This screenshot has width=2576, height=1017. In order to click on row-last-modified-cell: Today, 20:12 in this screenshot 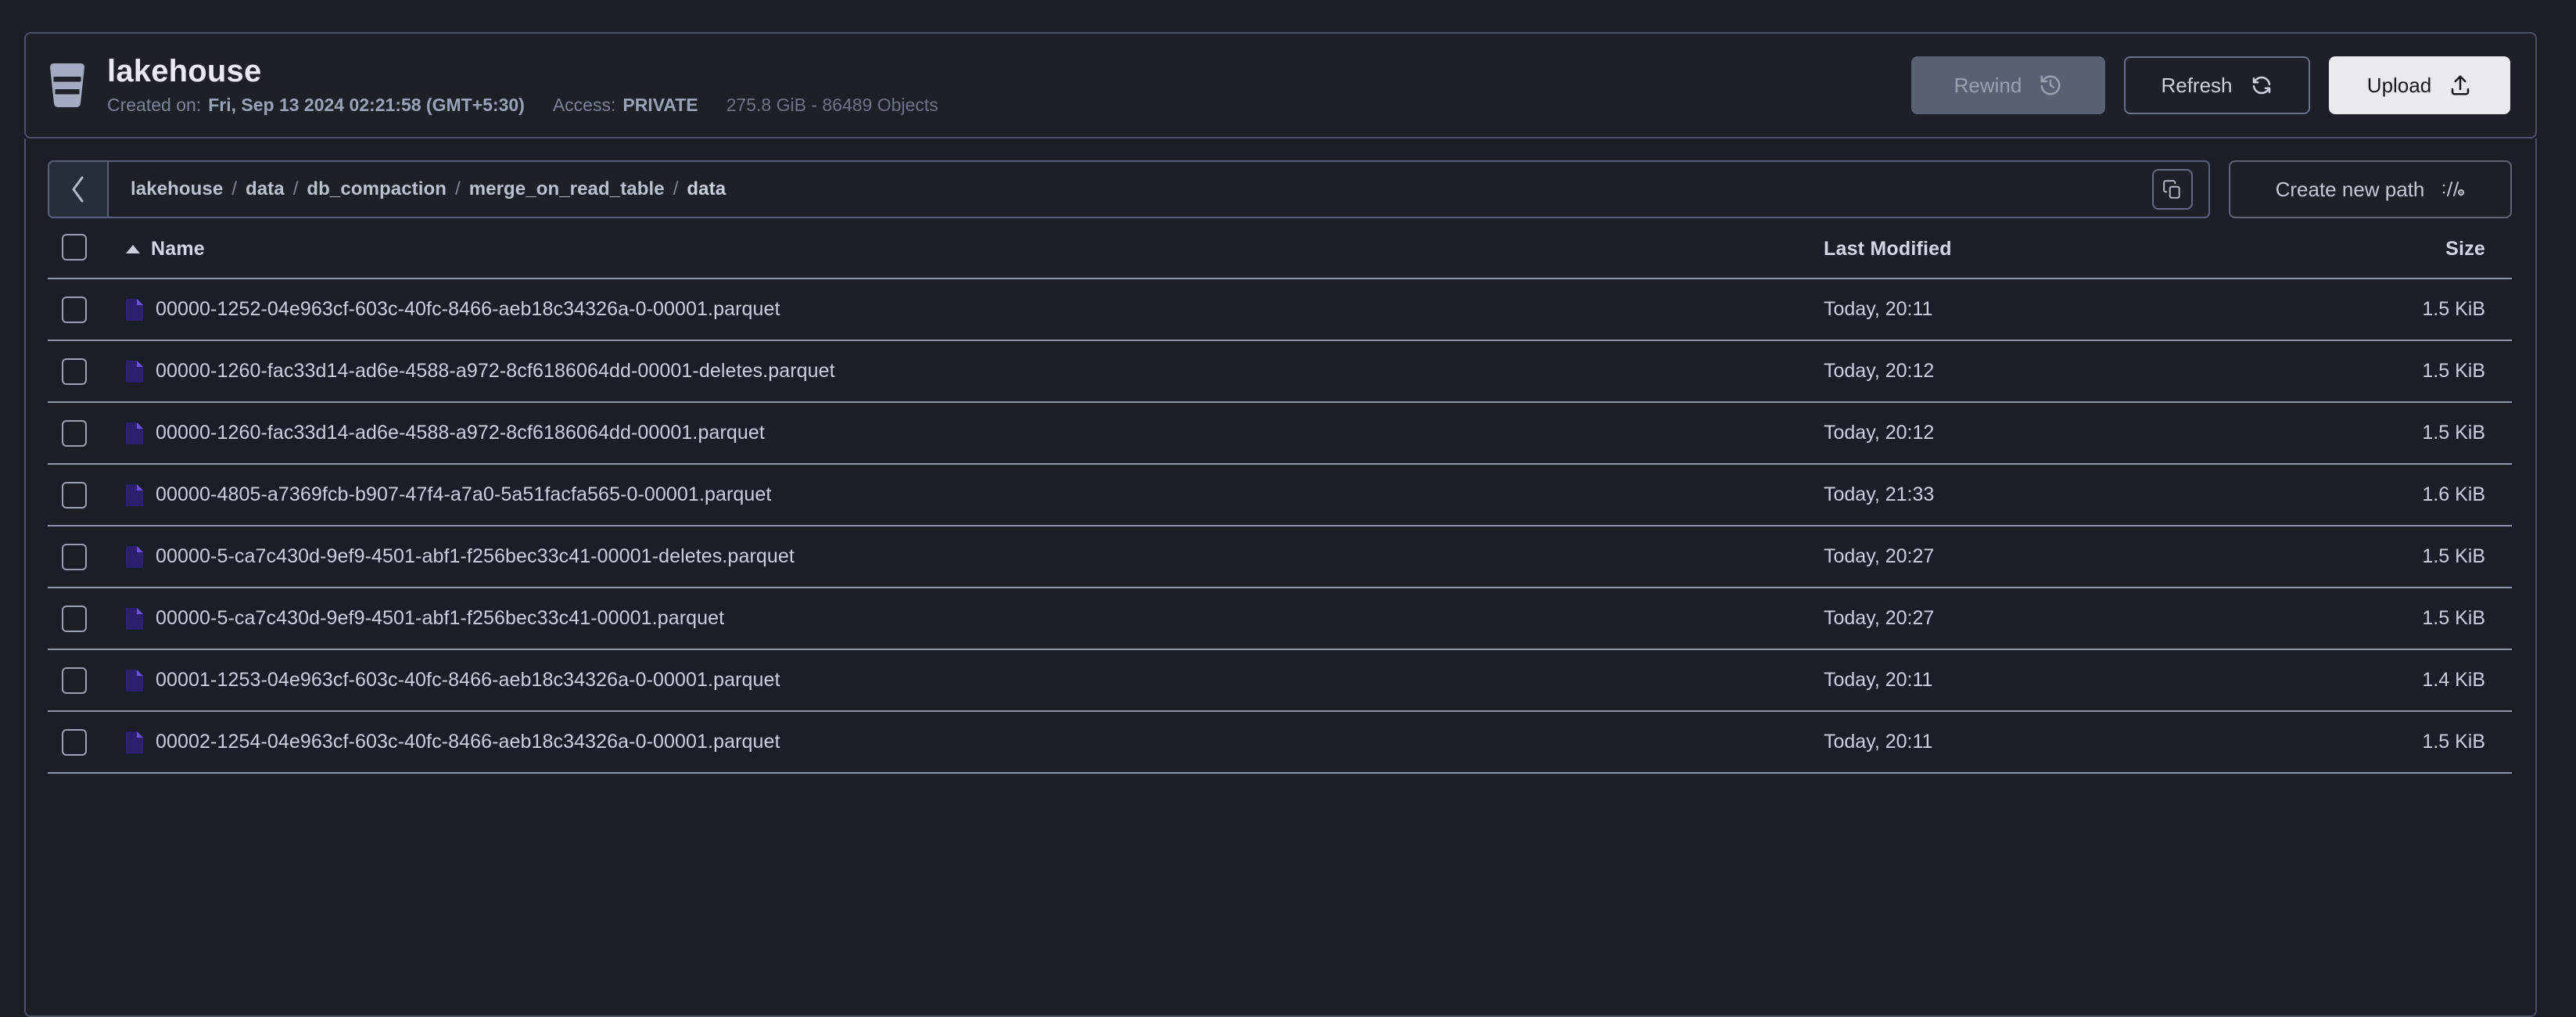, I will do `click(1879, 371)`.